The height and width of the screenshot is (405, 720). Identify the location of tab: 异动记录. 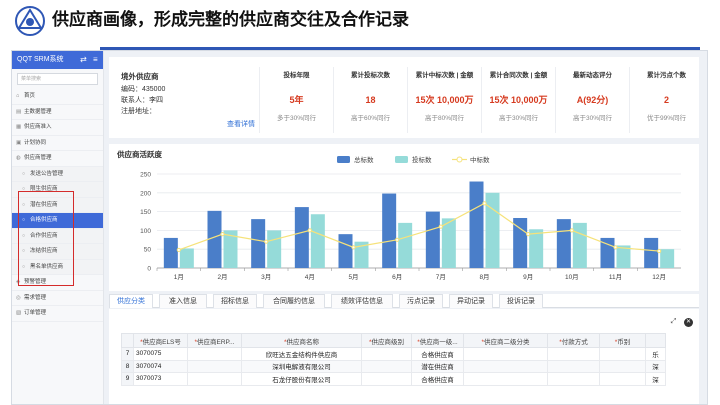
(471, 301).